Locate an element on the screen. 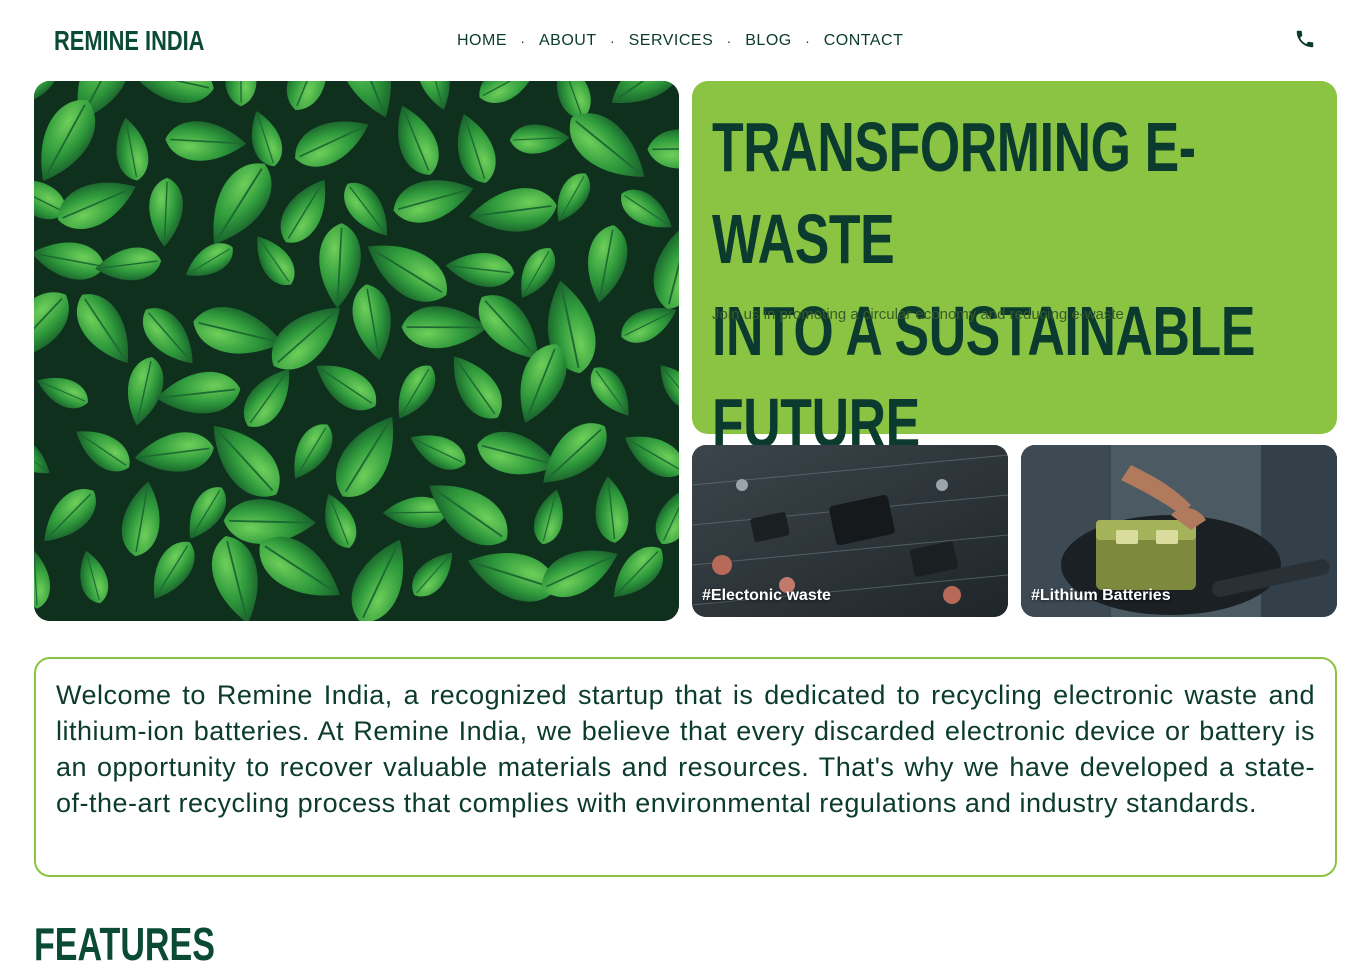  hero-title-line-1: TRANSFORMING E-WASTE is located at coordinates (954, 193).